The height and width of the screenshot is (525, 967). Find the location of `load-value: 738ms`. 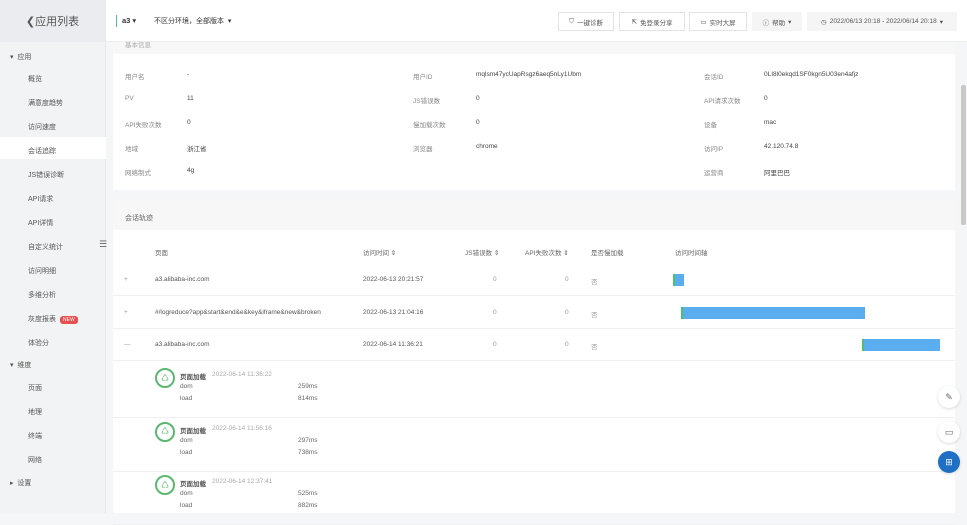

load-value: 738ms is located at coordinates (308, 452).